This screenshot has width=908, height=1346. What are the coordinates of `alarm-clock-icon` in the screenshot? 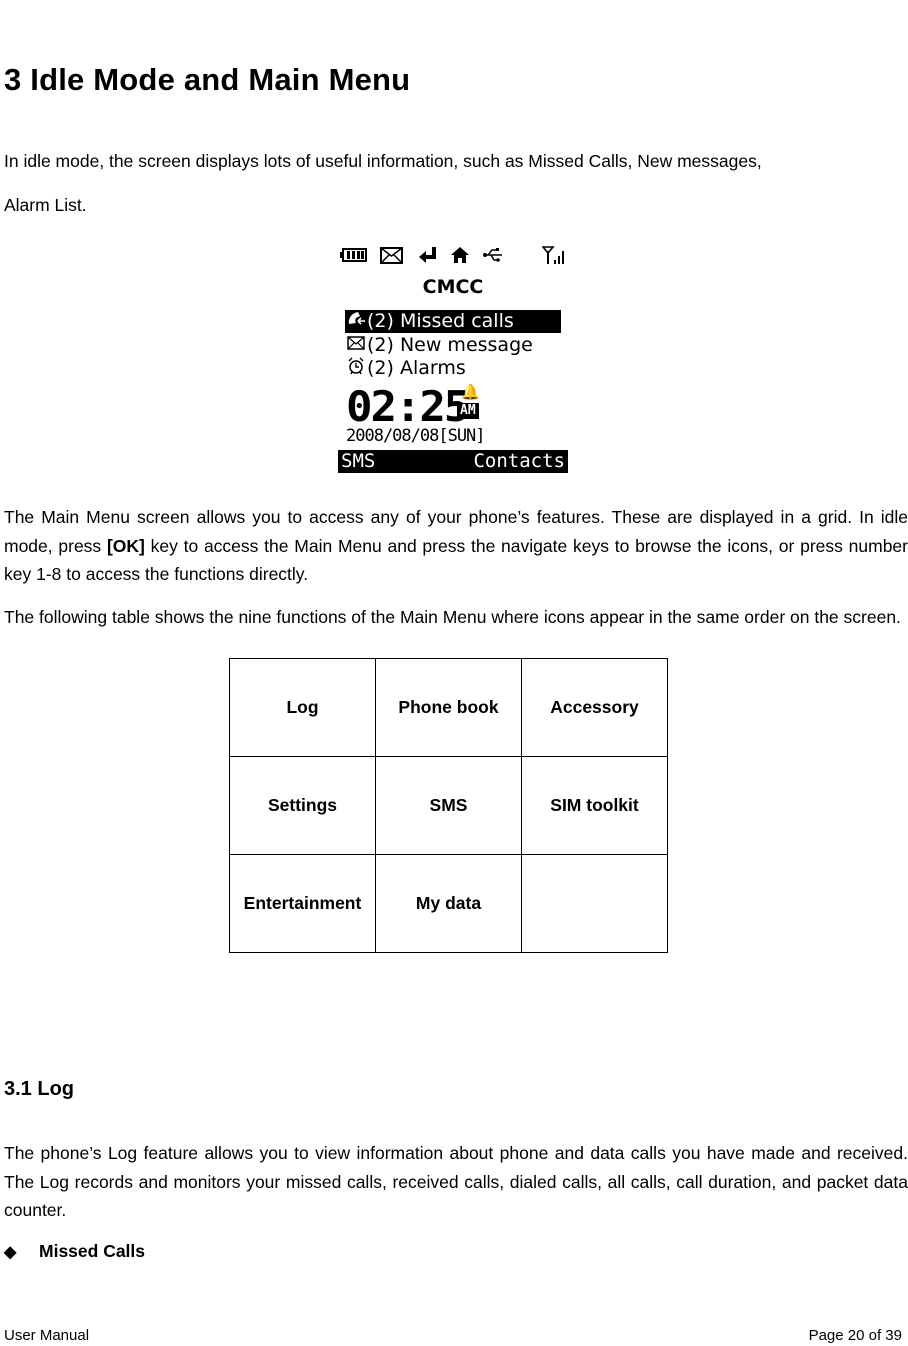 It's located at (356, 369).